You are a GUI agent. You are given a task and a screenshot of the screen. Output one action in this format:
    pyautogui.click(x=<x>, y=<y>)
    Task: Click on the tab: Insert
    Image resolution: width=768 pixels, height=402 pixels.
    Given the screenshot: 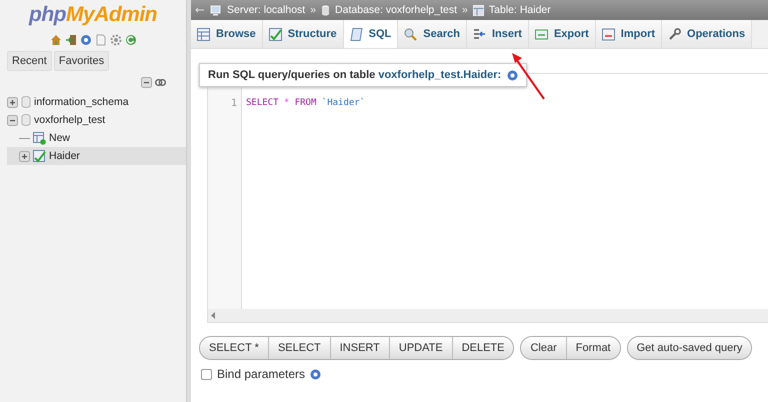 What is the action you would take?
    pyautogui.click(x=497, y=34)
    